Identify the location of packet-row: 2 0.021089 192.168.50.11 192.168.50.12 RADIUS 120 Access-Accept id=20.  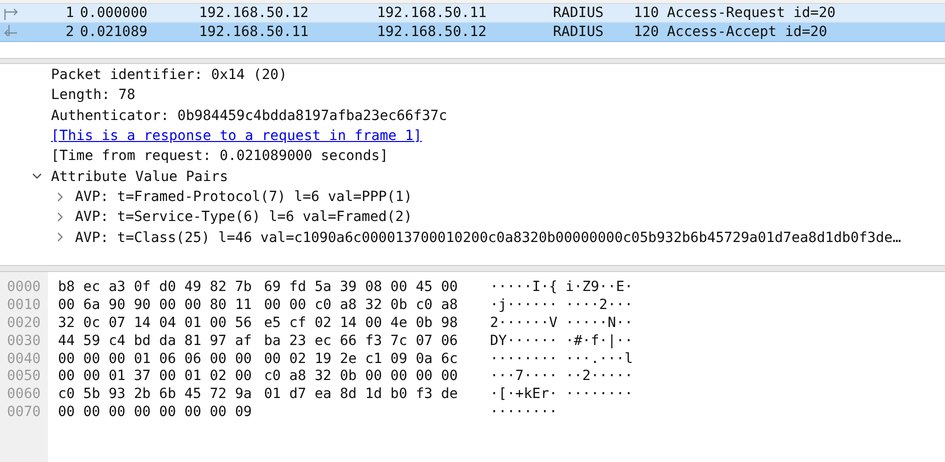
(472, 32).